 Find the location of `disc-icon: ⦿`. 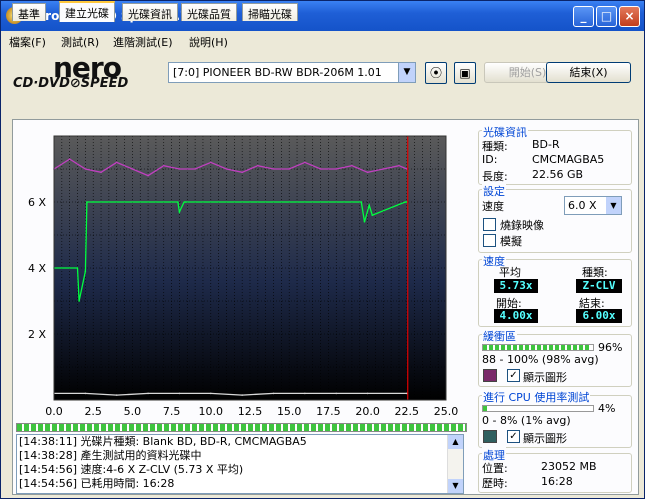

disc-icon: ⦿ is located at coordinates (435, 73).